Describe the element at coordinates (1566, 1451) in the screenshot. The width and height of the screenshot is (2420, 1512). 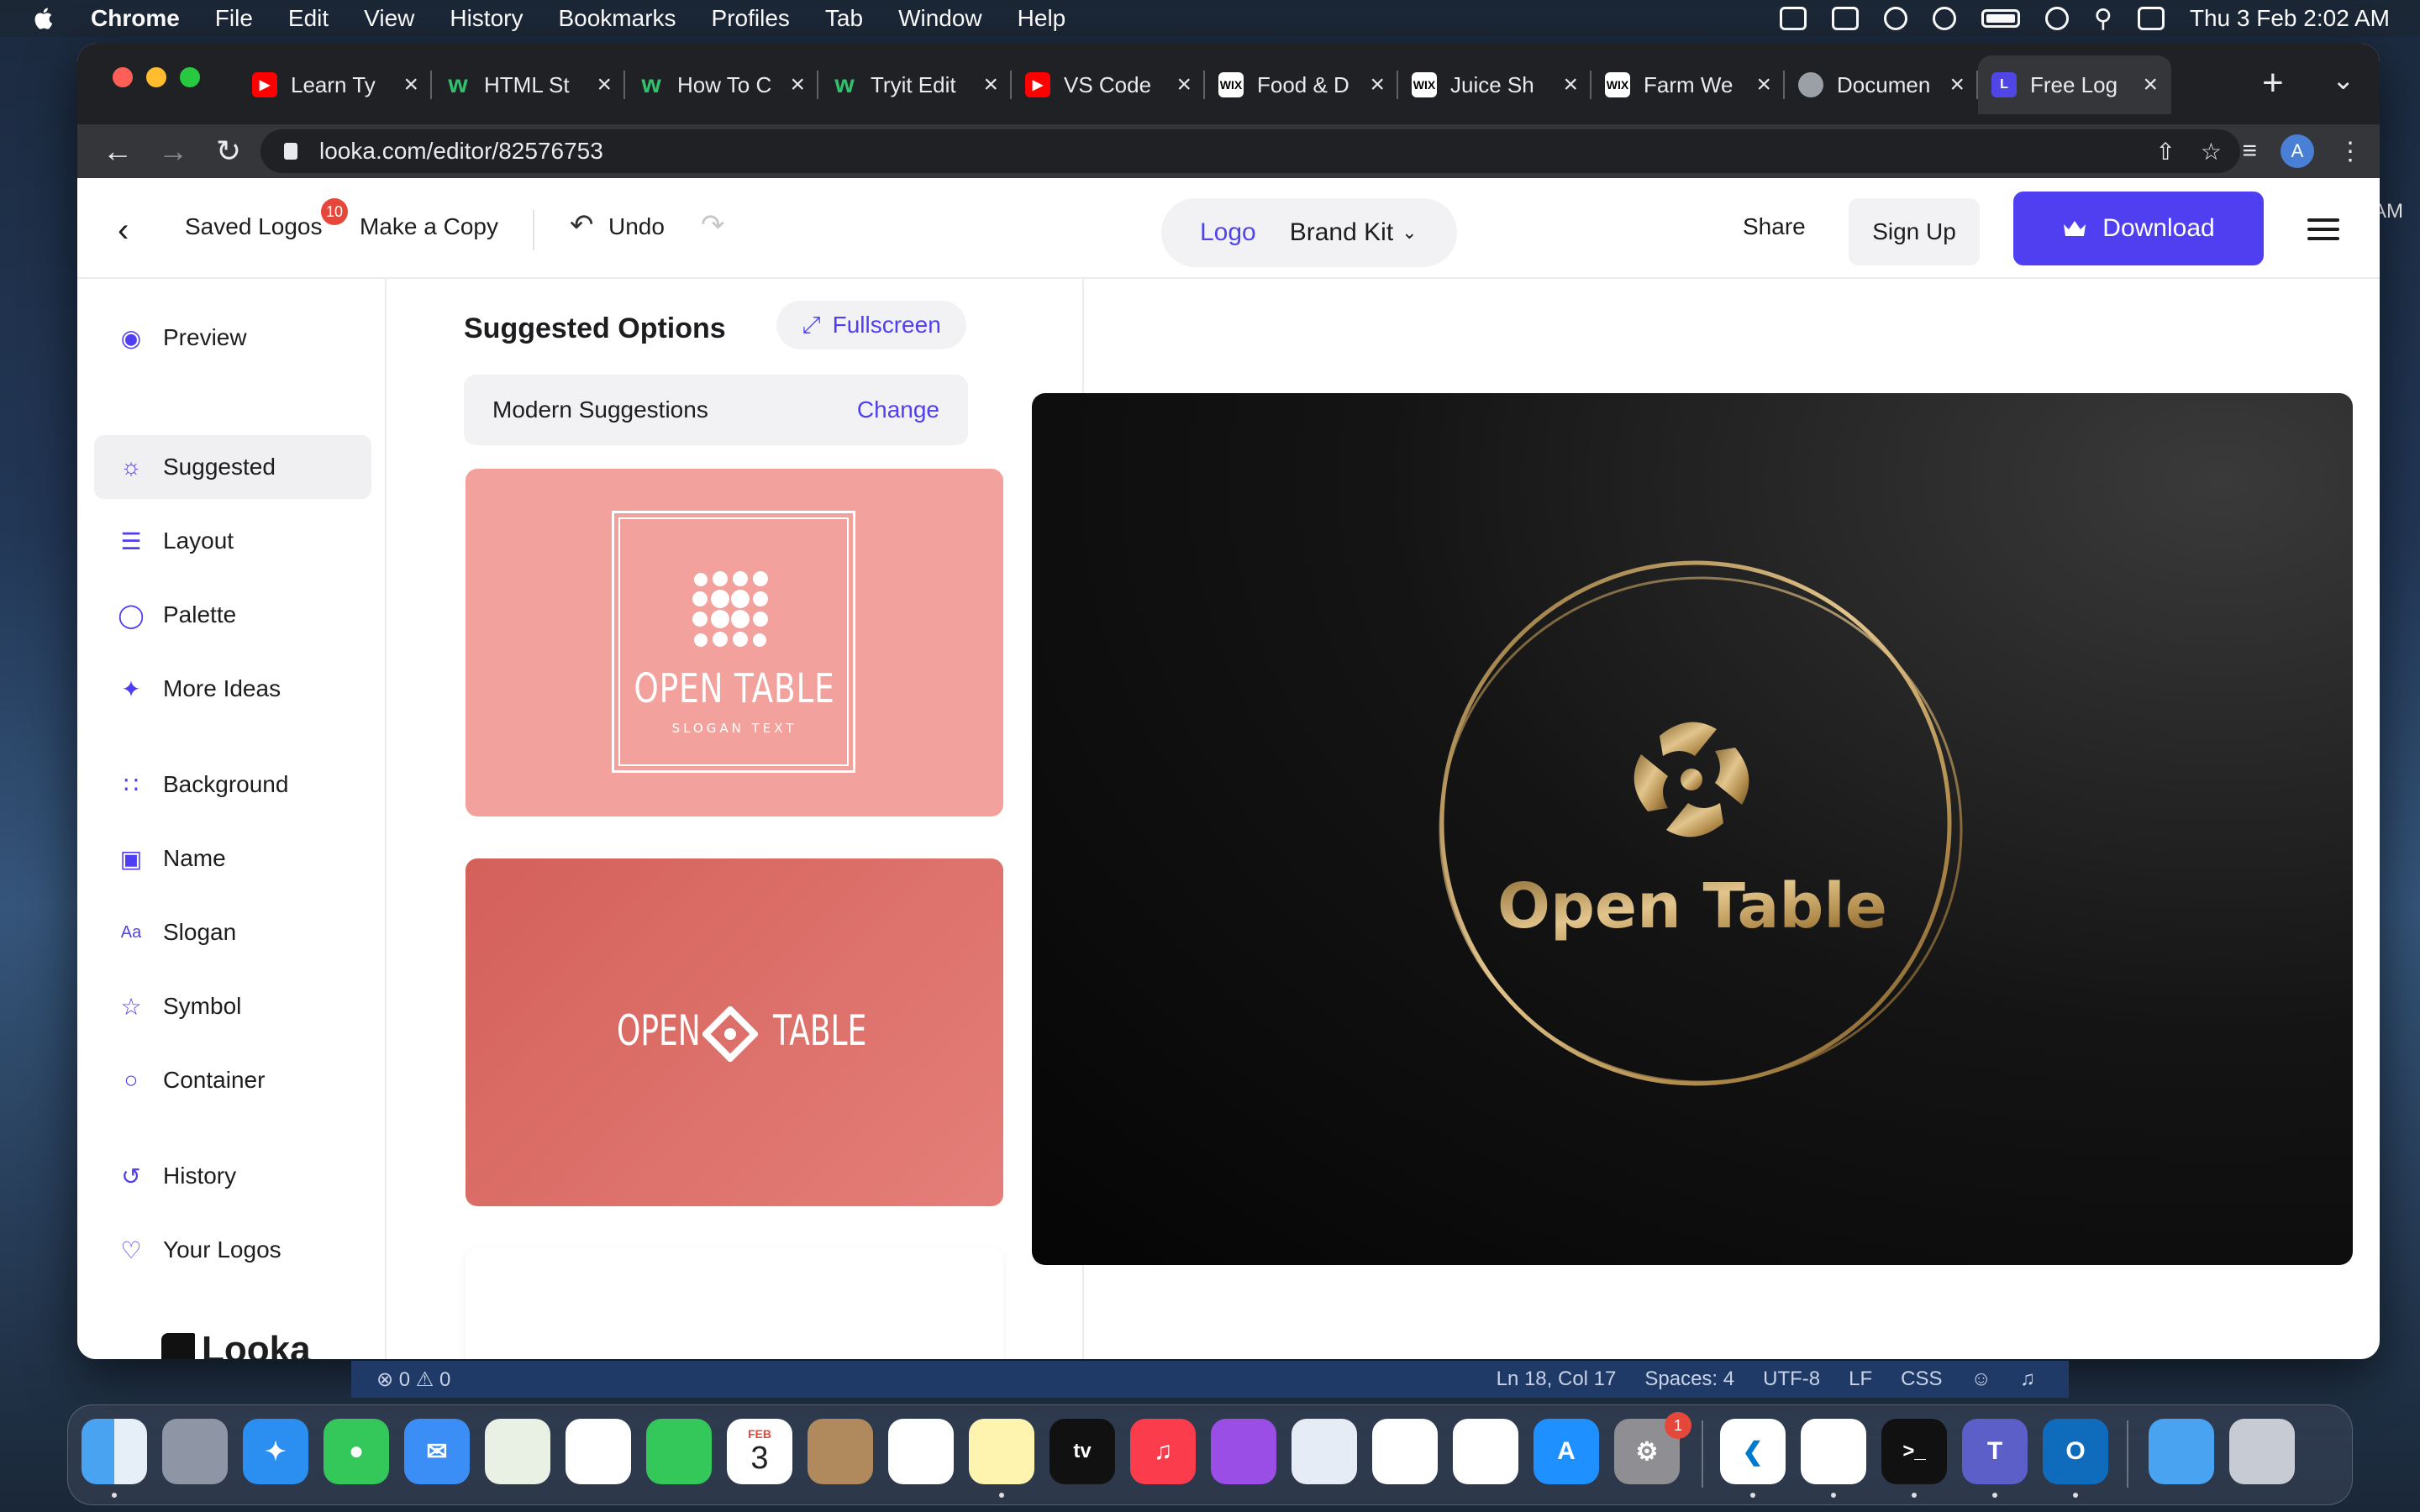
I see `app-store-icon: A` at that location.